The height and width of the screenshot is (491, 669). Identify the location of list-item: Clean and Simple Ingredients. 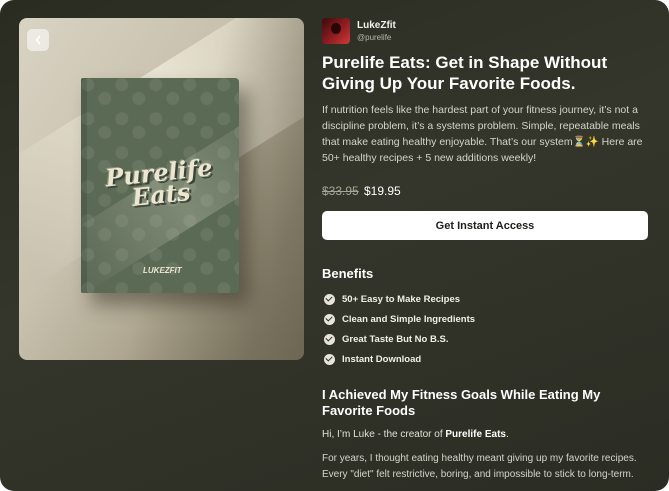
(399, 319).